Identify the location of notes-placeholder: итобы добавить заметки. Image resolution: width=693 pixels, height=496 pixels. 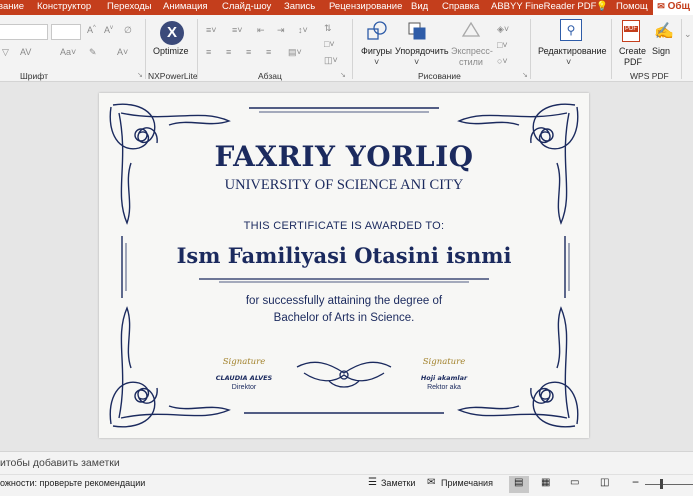
(60, 463).